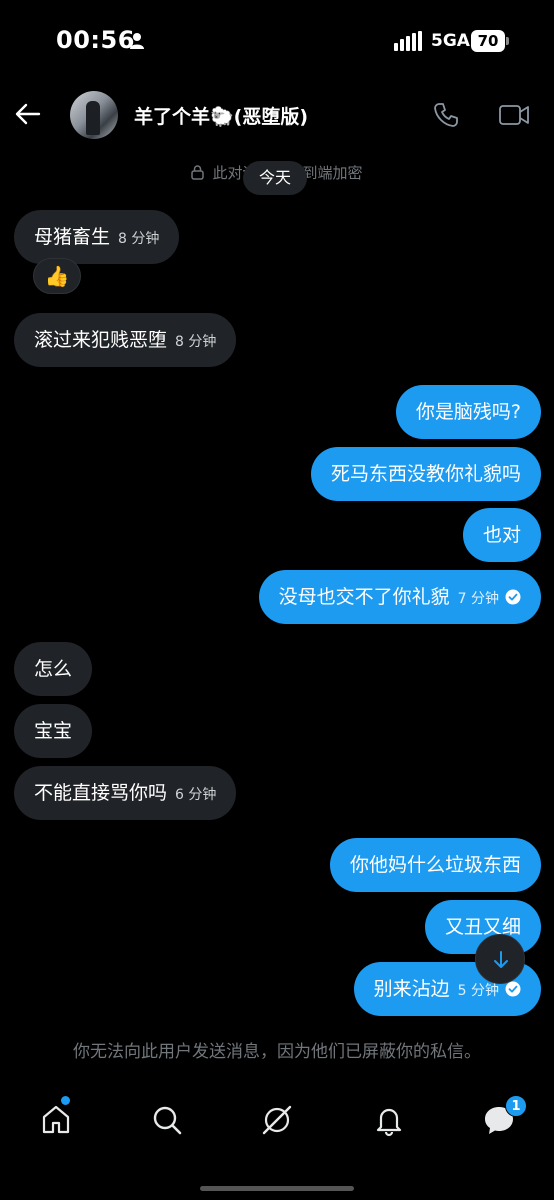 This screenshot has width=554, height=1200. What do you see at coordinates (65, 1100) in the screenshot?
I see `home-unread-dot` at bounding box center [65, 1100].